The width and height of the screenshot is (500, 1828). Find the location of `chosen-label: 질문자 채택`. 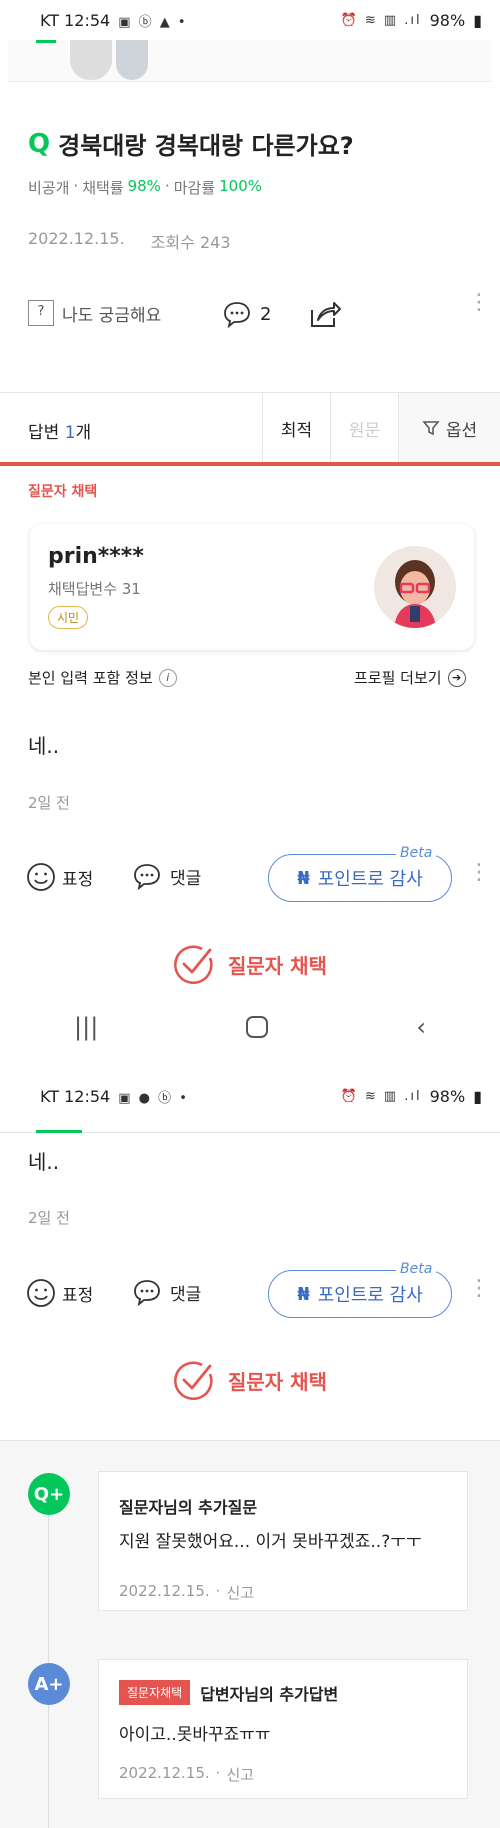

chosen-label: 질문자 채택 is located at coordinates (63, 492).